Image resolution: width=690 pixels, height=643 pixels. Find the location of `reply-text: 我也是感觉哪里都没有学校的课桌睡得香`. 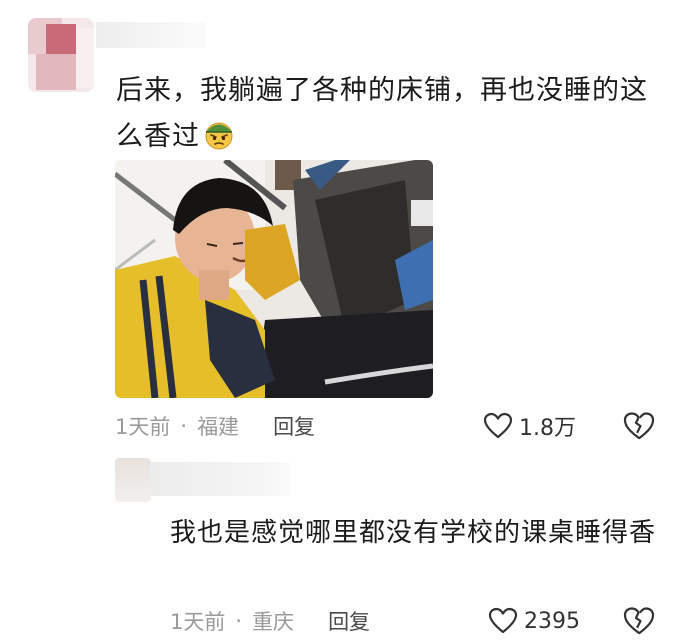

reply-text: 我也是感觉哪里都没有学校的课桌睡得香 is located at coordinates (413, 533).